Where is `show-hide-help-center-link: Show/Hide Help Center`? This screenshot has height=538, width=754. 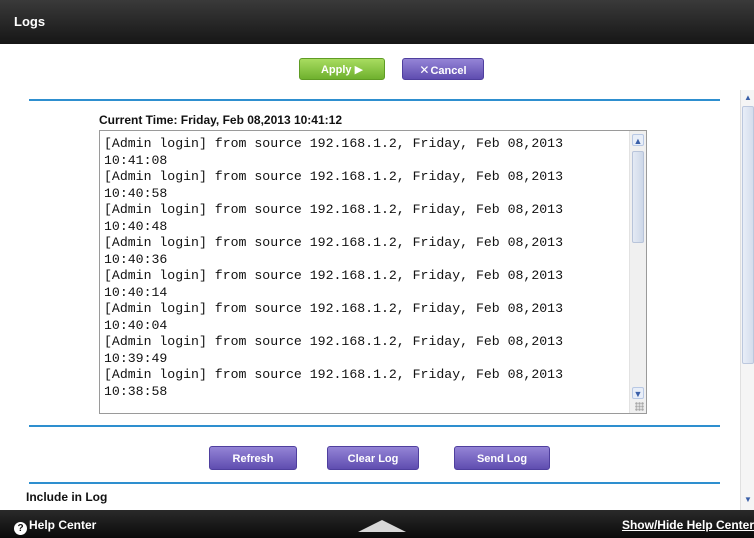
show-hide-help-center-link: Show/Hide Help Center is located at coordinates (688, 525).